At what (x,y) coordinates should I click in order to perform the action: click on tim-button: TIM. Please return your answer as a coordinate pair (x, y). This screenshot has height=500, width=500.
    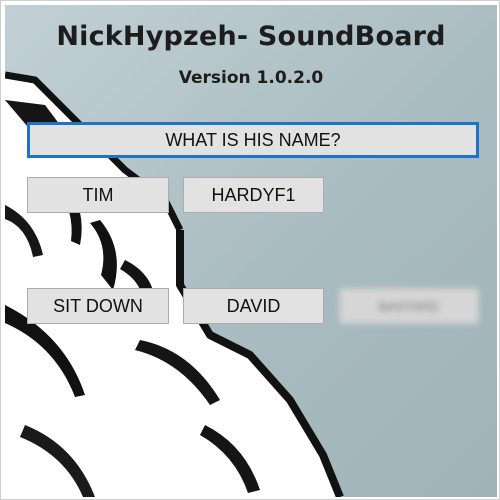
    Looking at the image, I should click on (98, 195).